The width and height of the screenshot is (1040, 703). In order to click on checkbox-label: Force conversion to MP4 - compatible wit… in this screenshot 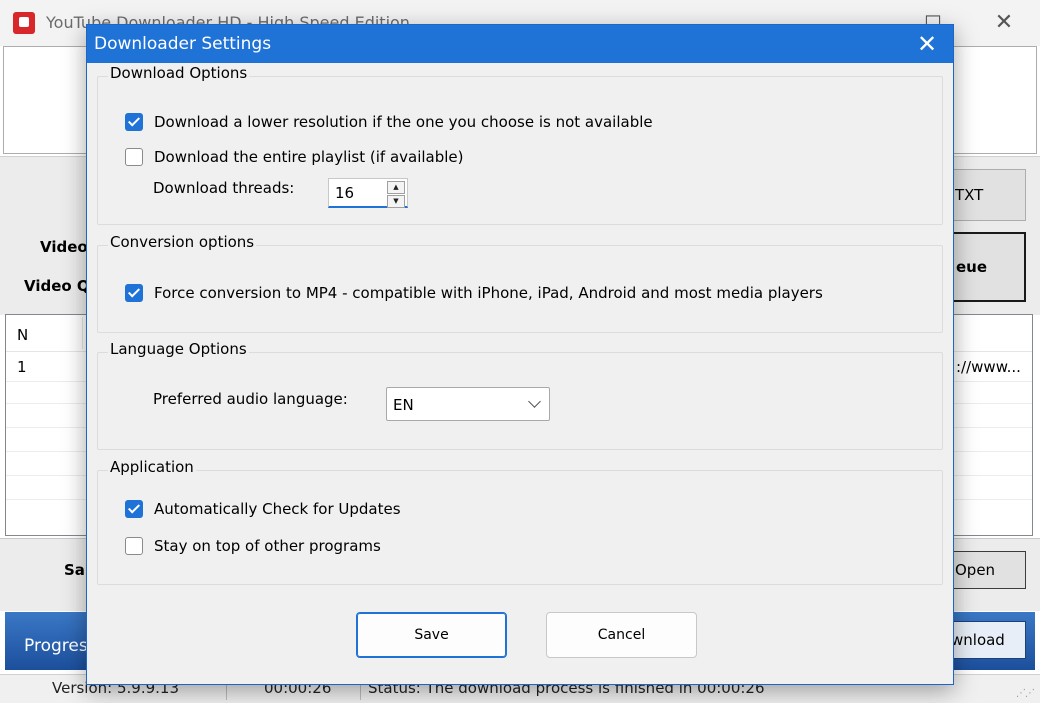, I will do `click(488, 293)`.